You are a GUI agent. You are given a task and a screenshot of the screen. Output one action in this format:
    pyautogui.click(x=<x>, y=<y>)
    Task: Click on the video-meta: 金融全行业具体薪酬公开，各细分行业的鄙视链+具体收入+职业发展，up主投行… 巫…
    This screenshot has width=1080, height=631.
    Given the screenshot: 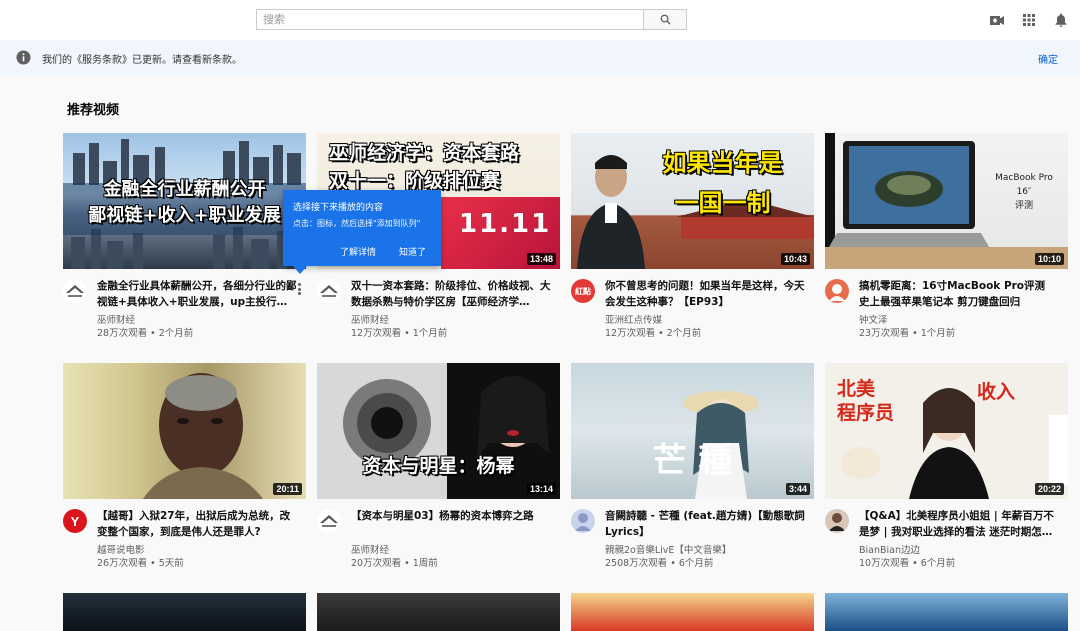 What is the action you would take?
    pyautogui.click(x=184, y=304)
    